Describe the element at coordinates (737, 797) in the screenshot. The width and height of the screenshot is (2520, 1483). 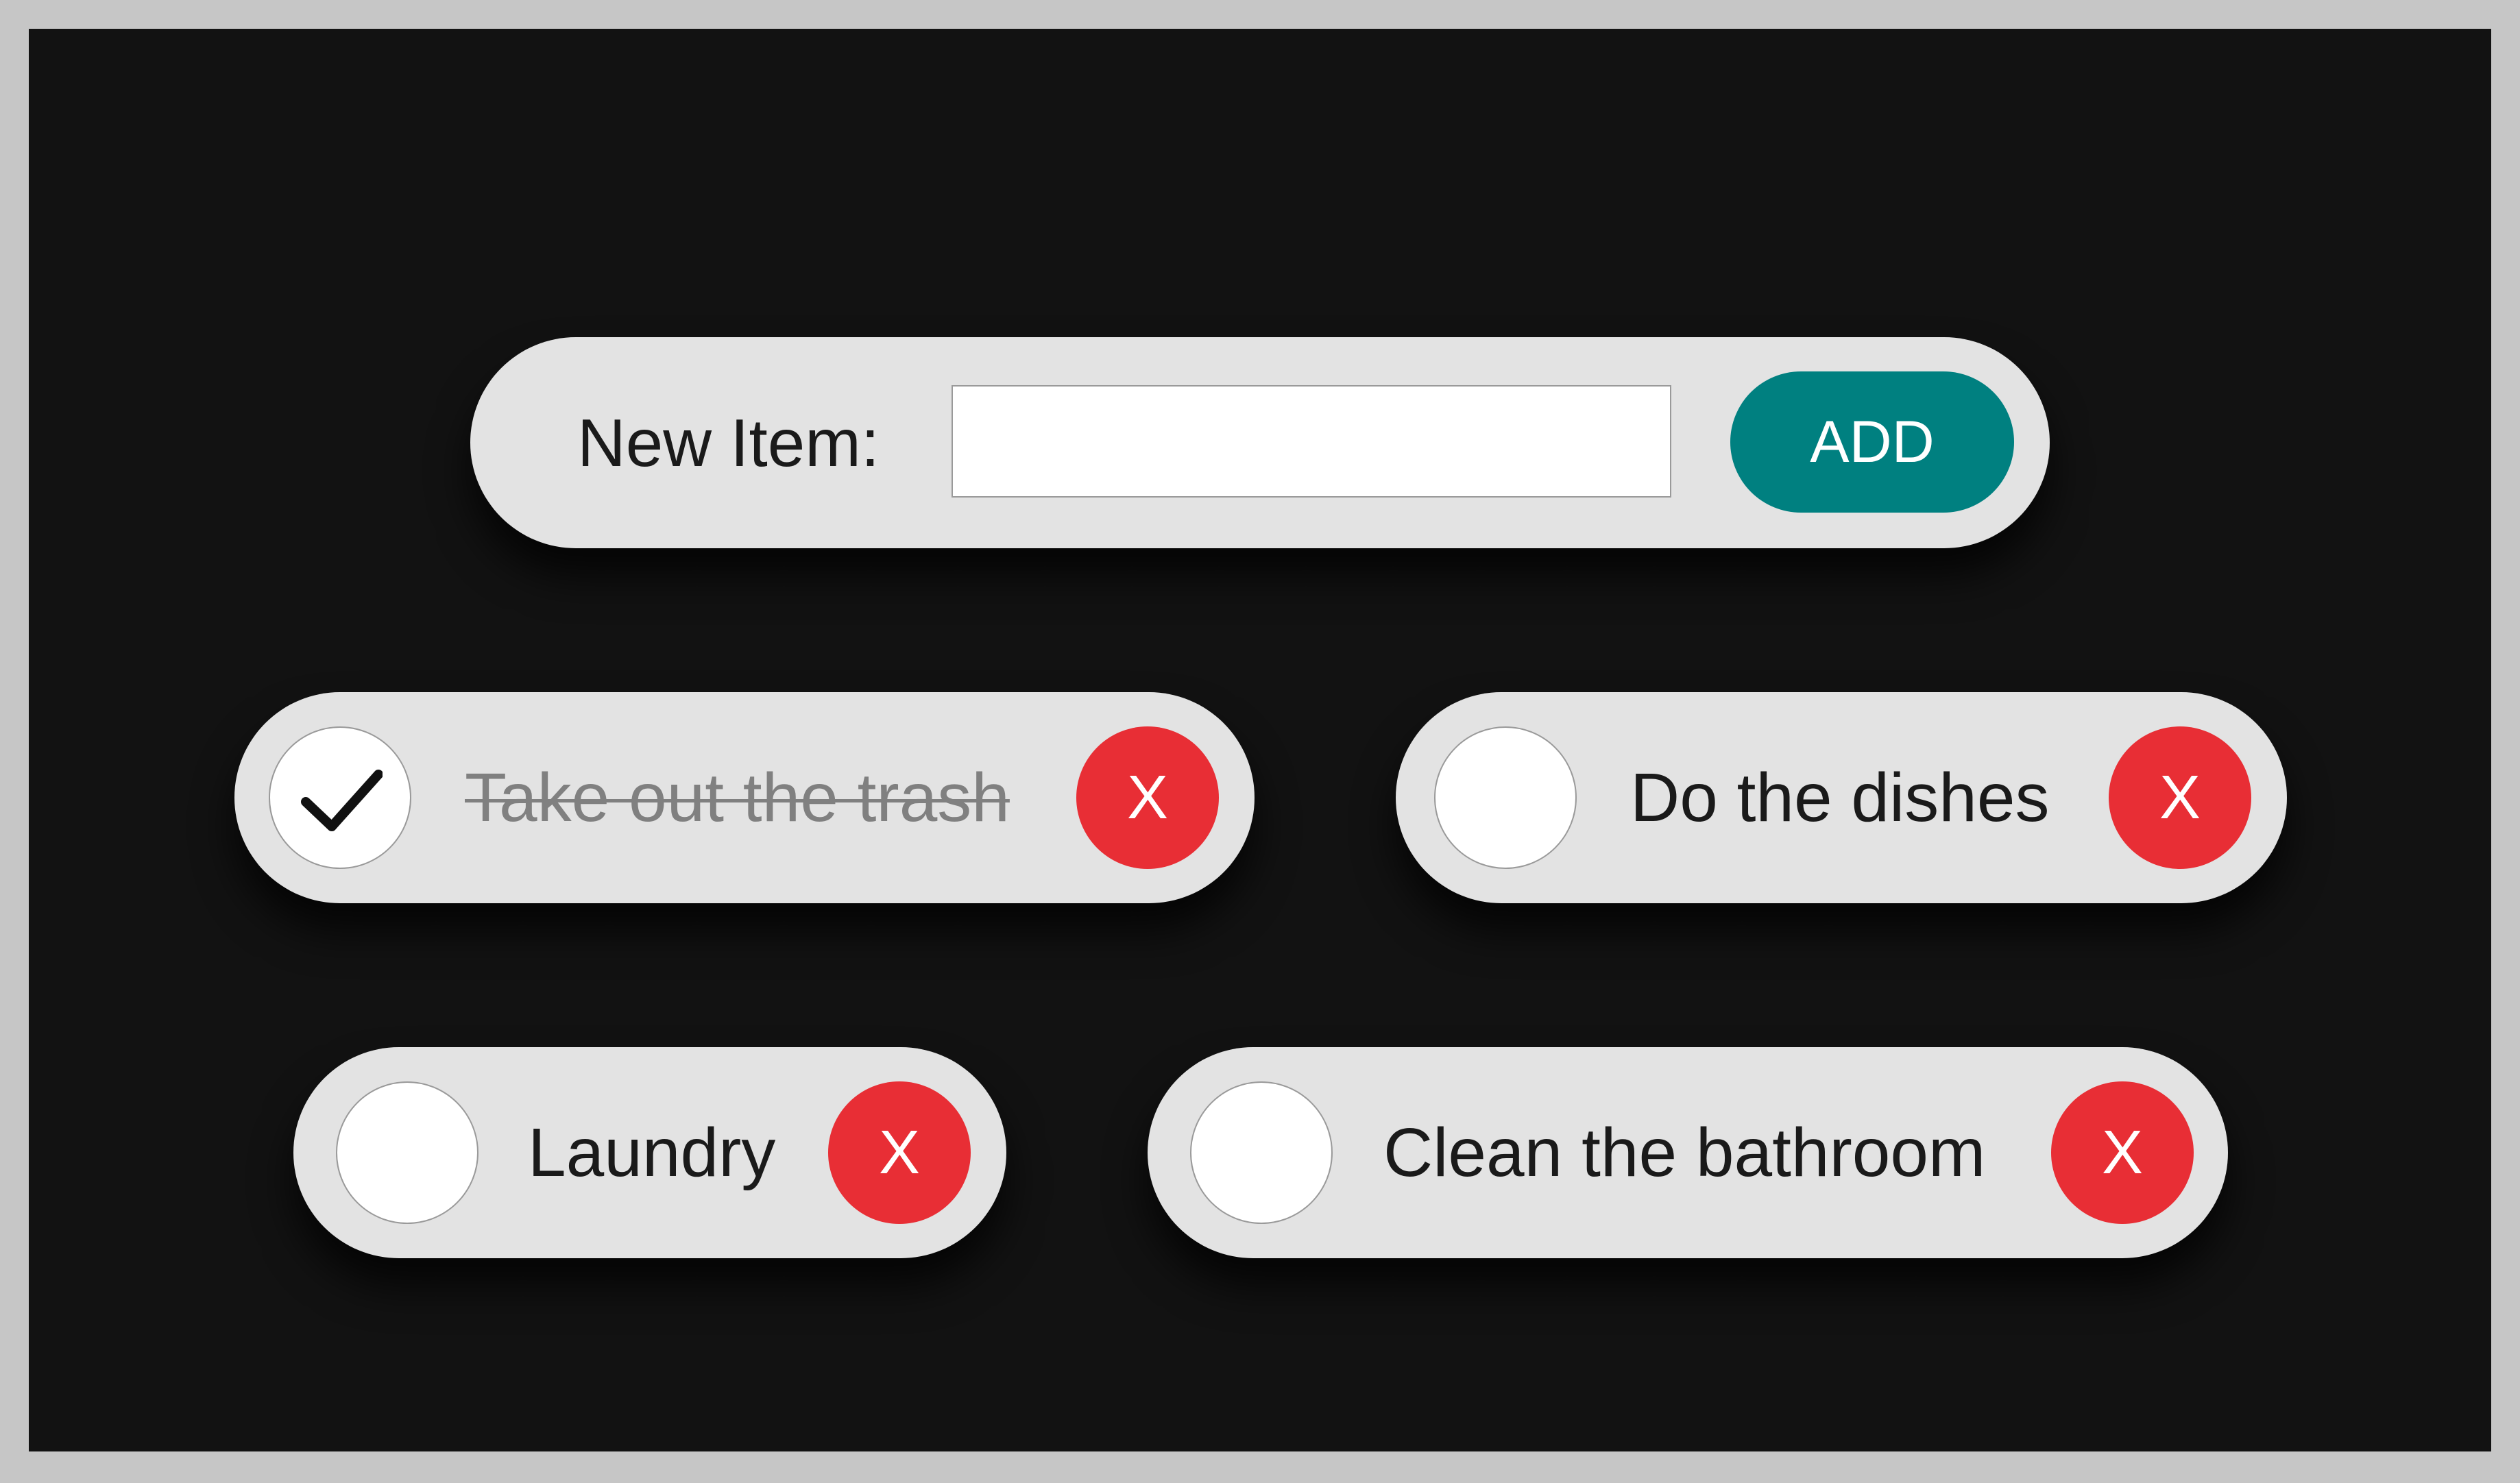
I see `todo-label: Take out the trash` at that location.